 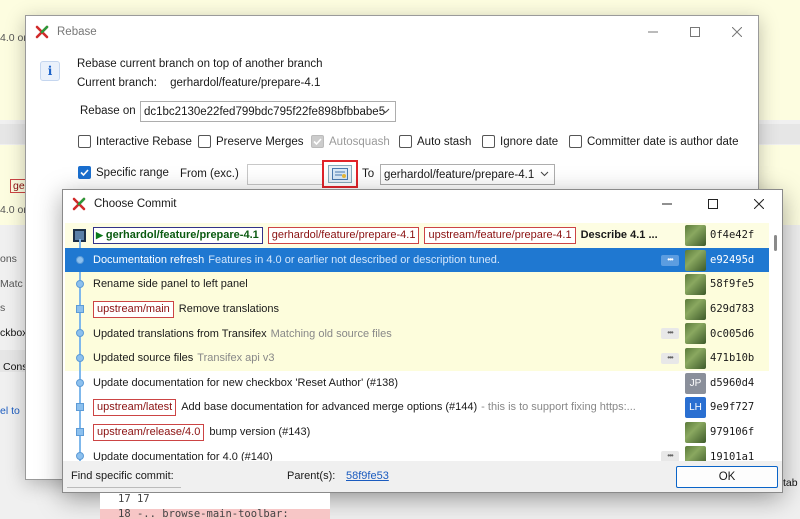 What do you see at coordinates (11, 284) in the screenshot?
I see `background-text: Matc` at bounding box center [11, 284].